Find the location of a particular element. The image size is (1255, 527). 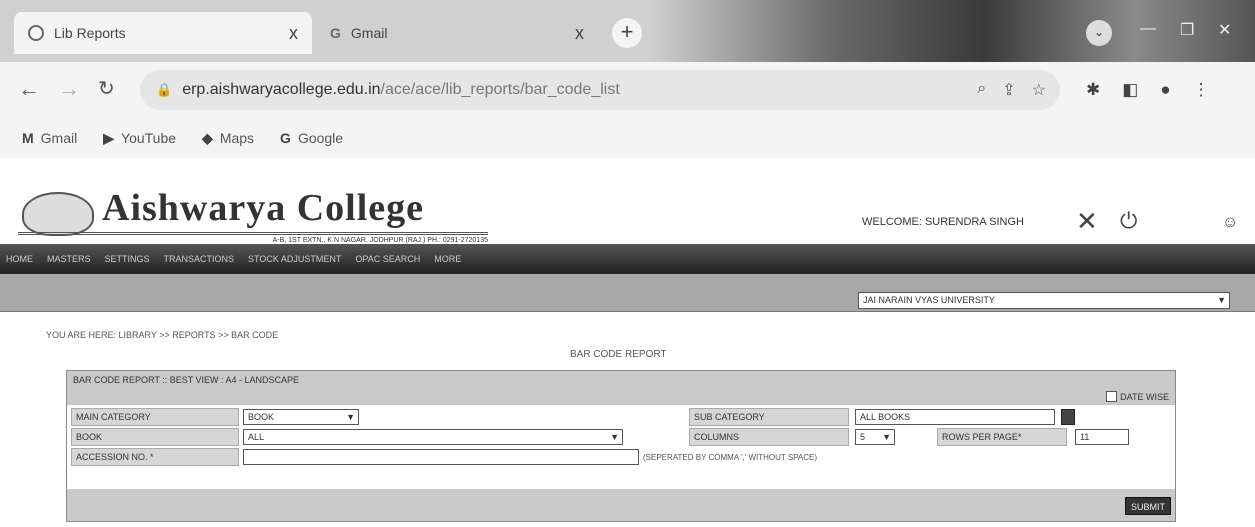

form-row-book: BOOK ALL ▼ COLUMNS 5 ▼ ROWS PER PAGE* 11 is located at coordinates (621, 437).